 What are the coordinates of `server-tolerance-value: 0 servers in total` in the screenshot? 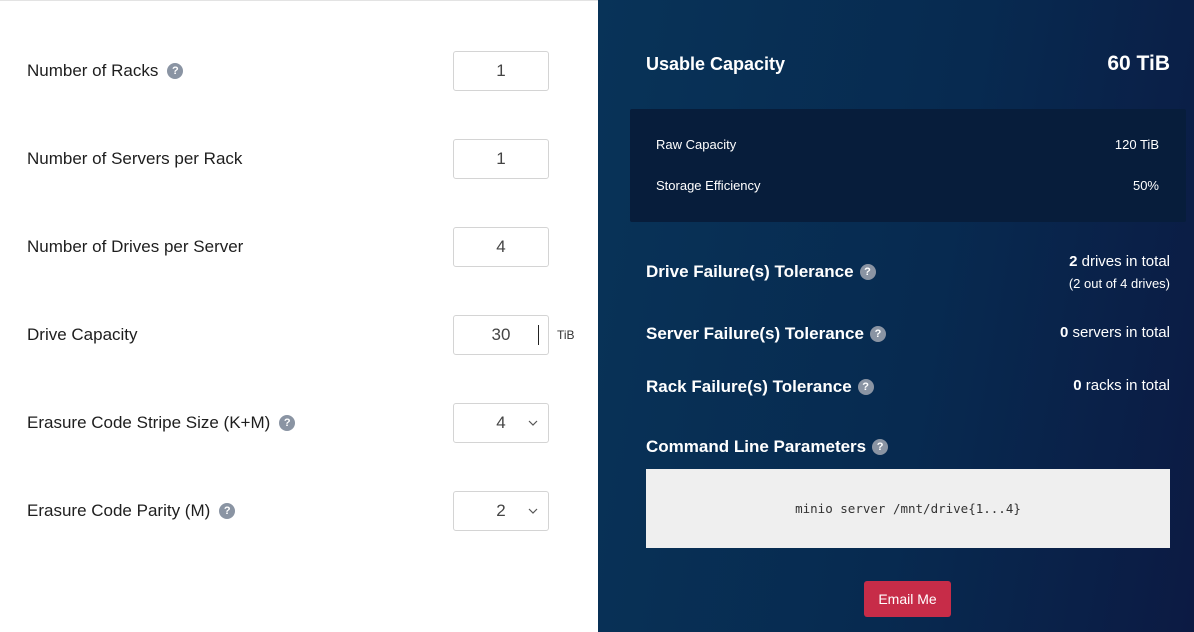 It's located at (1115, 334).